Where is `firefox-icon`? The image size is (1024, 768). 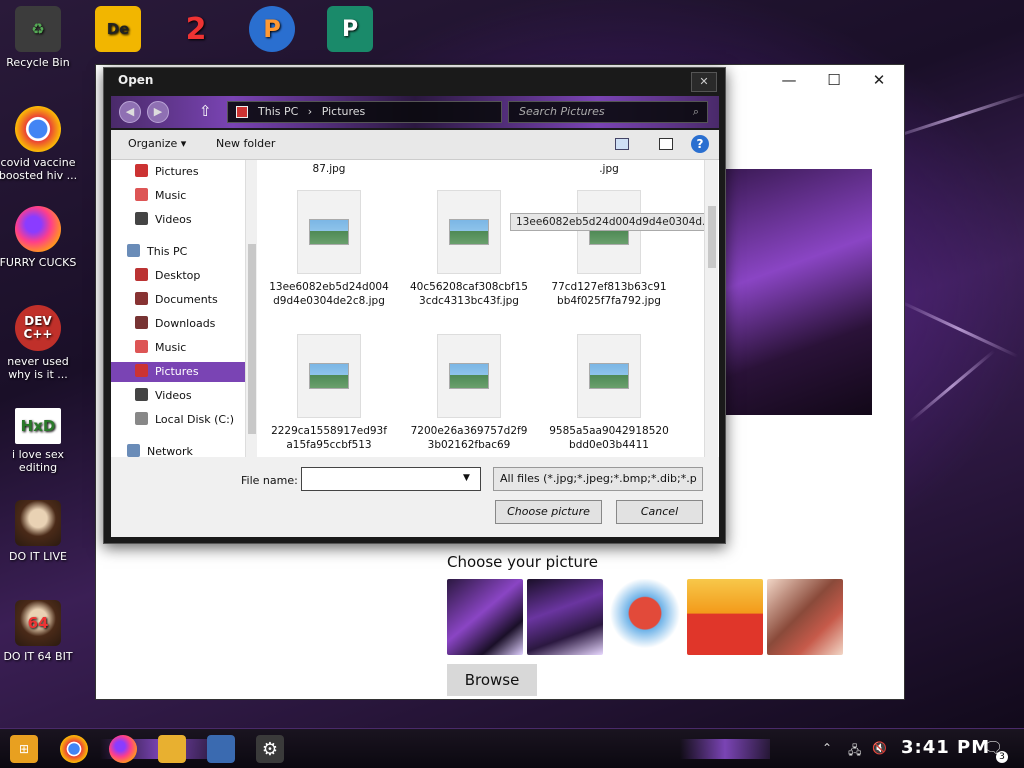
firefox-icon is located at coordinates (123, 749).